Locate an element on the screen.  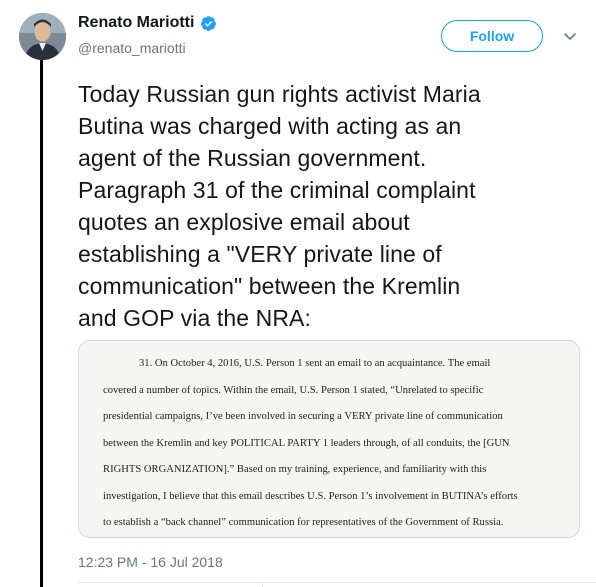
author-display-name: Renato Mariotti is located at coordinates (136, 23).